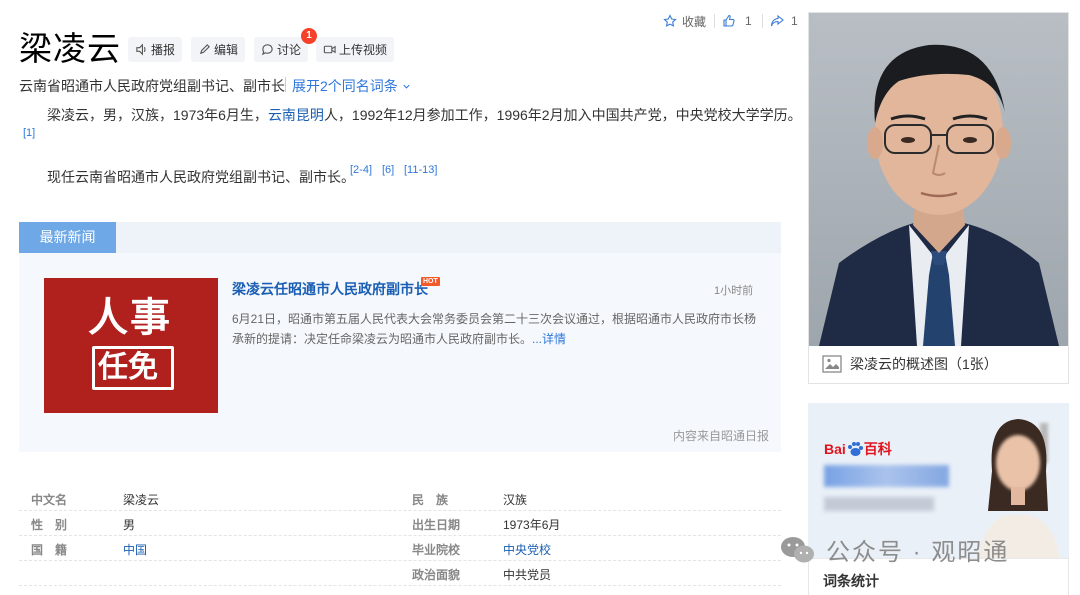 The image size is (1080, 595). What do you see at coordinates (296, 115) in the screenshot?
I see `kunming-link: 云南昆明` at bounding box center [296, 115].